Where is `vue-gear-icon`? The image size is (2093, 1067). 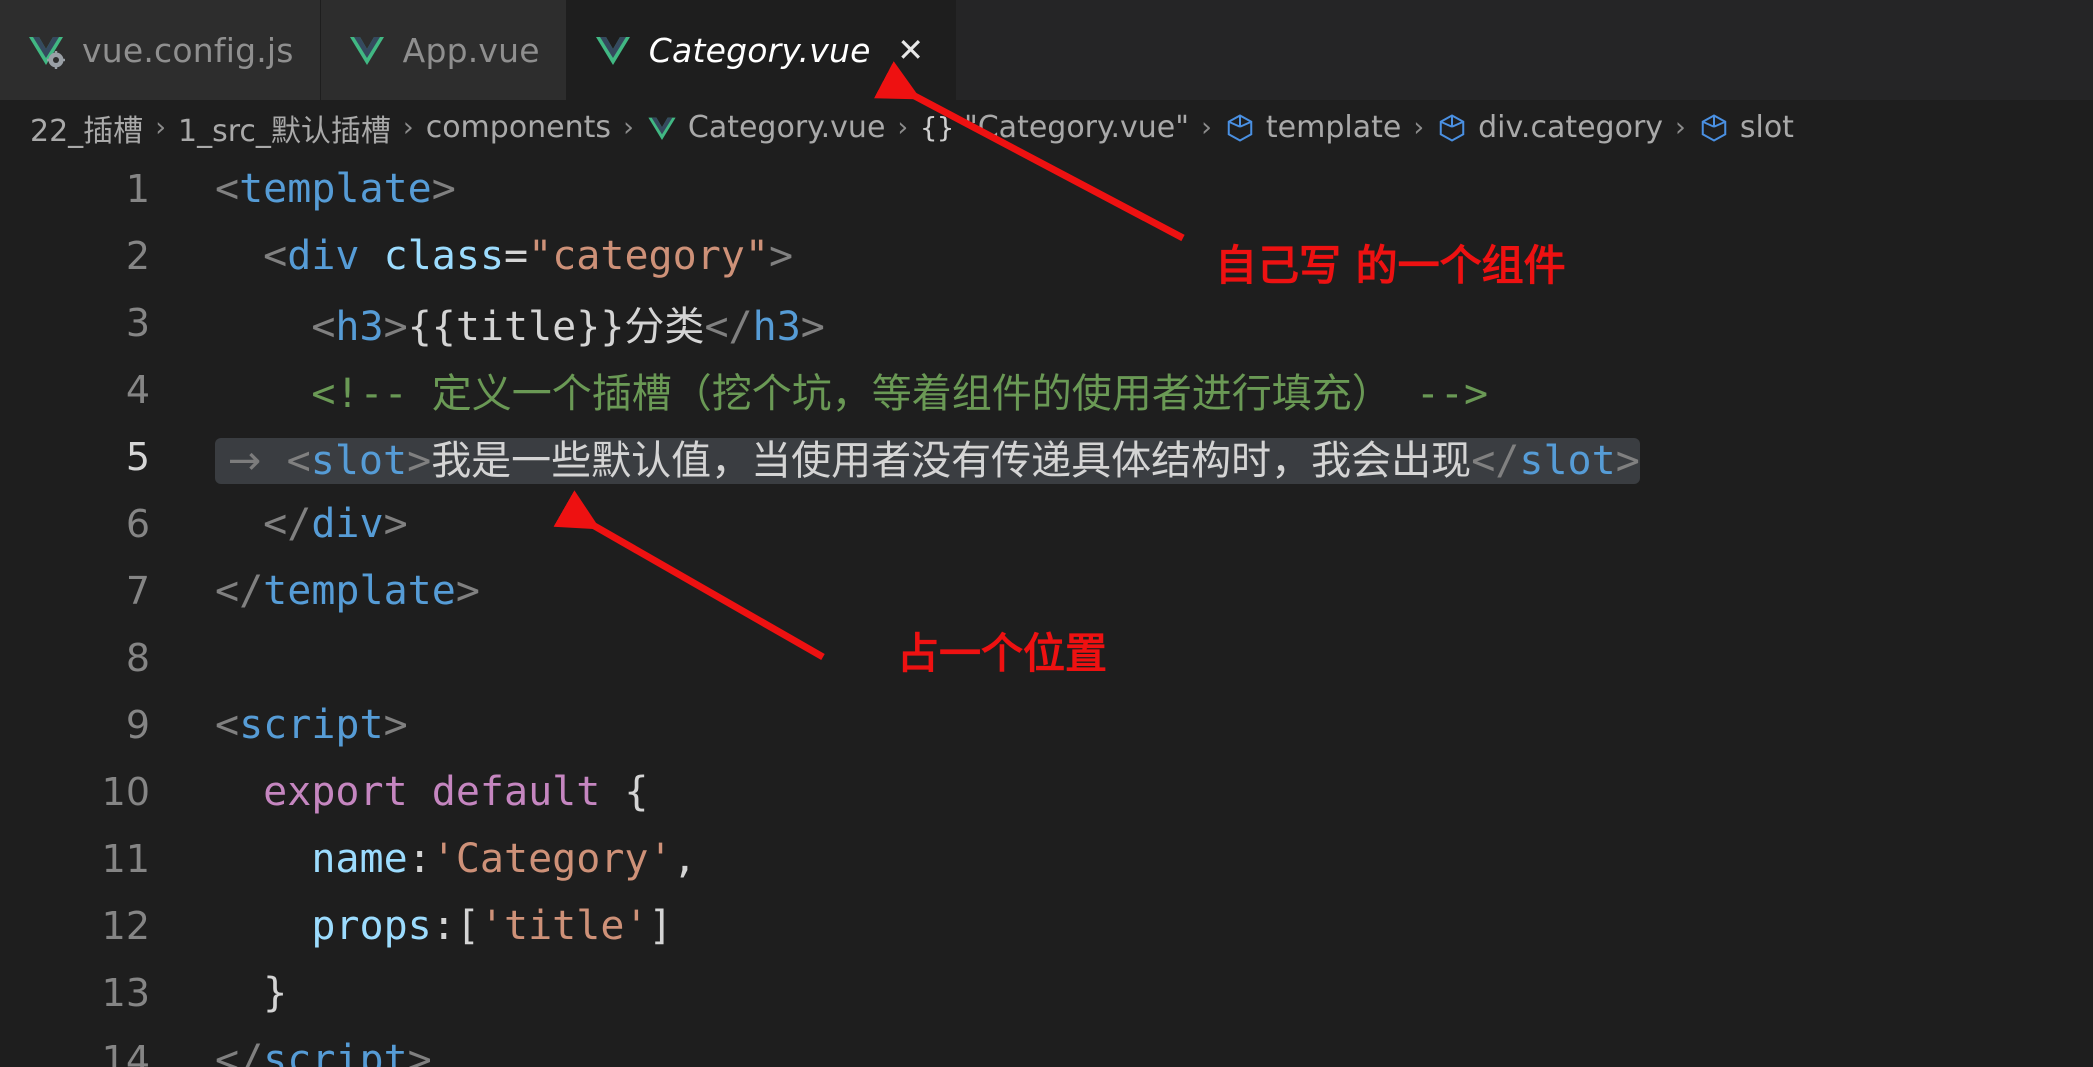 vue-gear-icon is located at coordinates (46, 50).